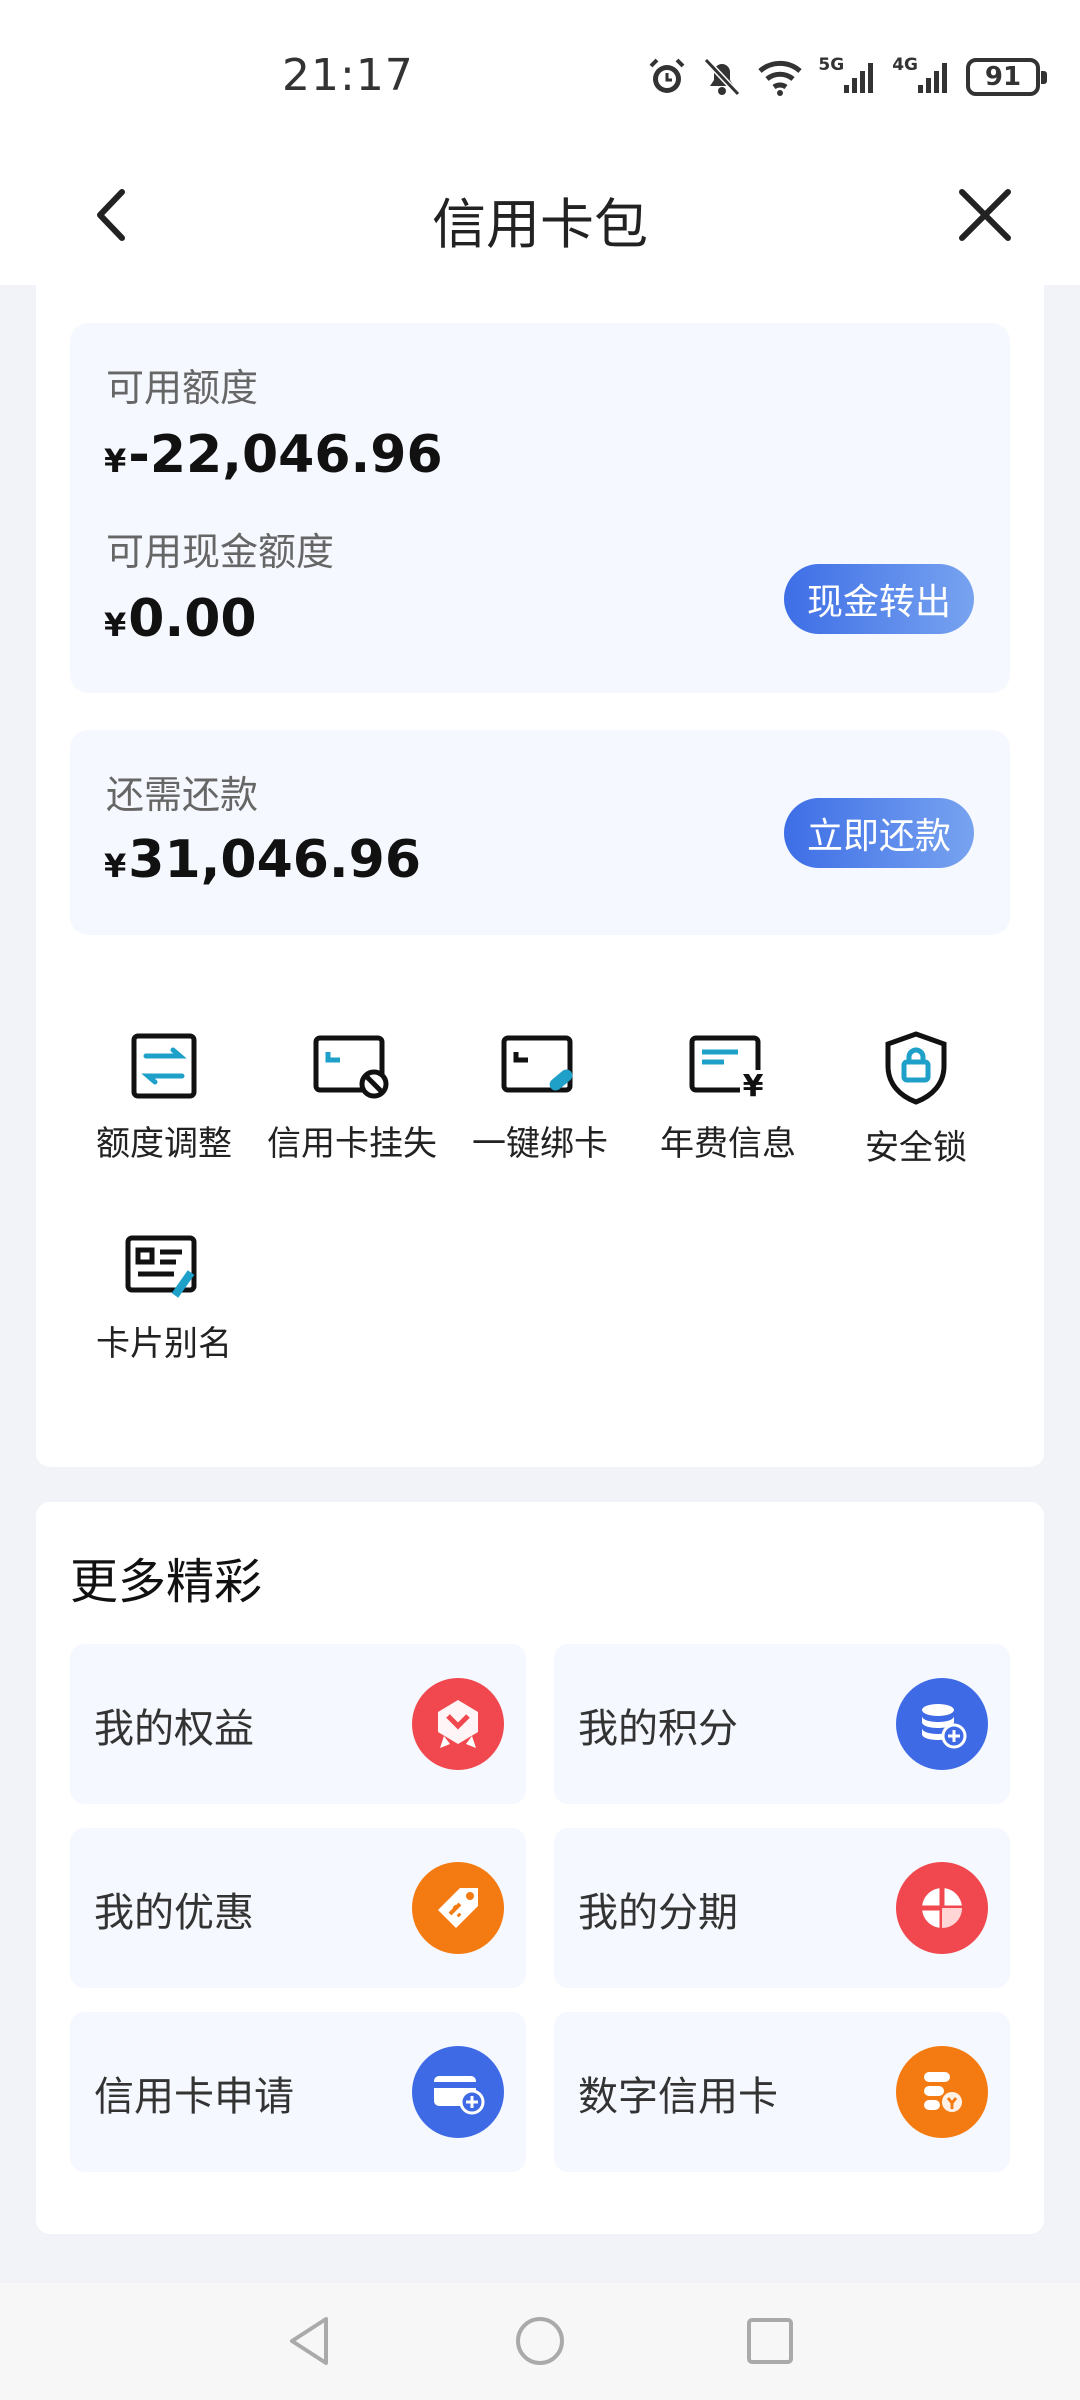 This screenshot has height=2400, width=1080. Describe the element at coordinates (658, 1729) in the screenshot. I see `tile-label: 我的积分` at that location.